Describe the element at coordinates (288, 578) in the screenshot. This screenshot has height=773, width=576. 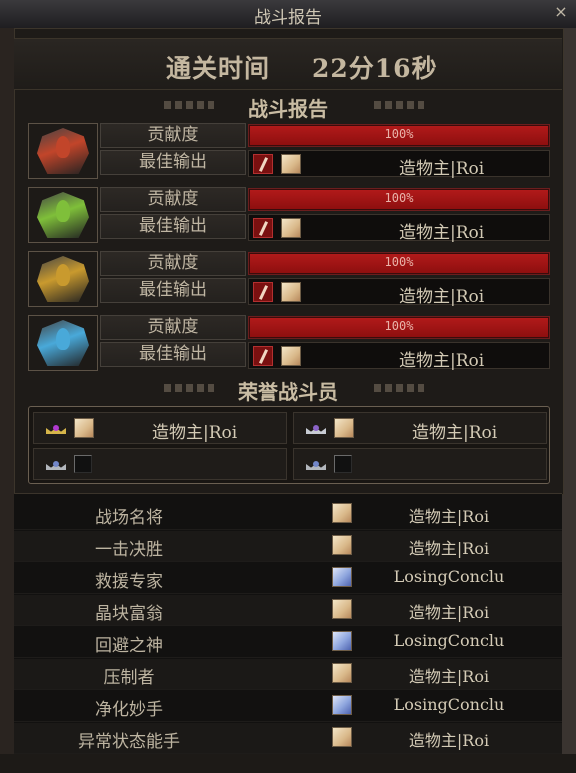
I see `award-row: 救援专家 LosingConclu` at that location.